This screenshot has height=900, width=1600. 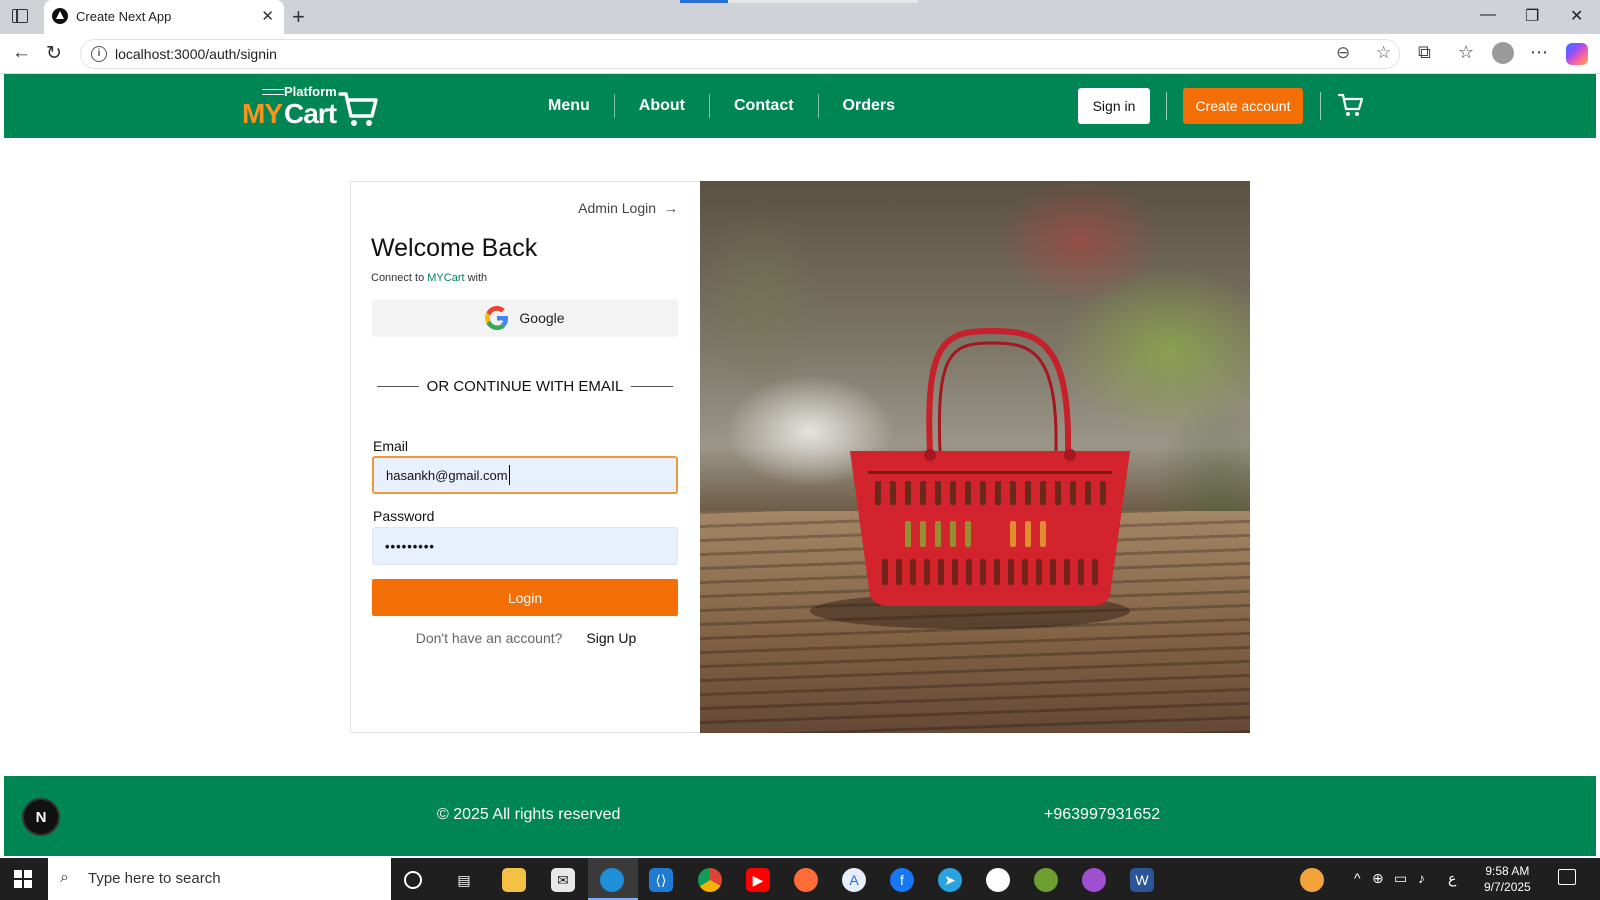 I want to click on restore-icon: ❐, so click(x=1532, y=16).